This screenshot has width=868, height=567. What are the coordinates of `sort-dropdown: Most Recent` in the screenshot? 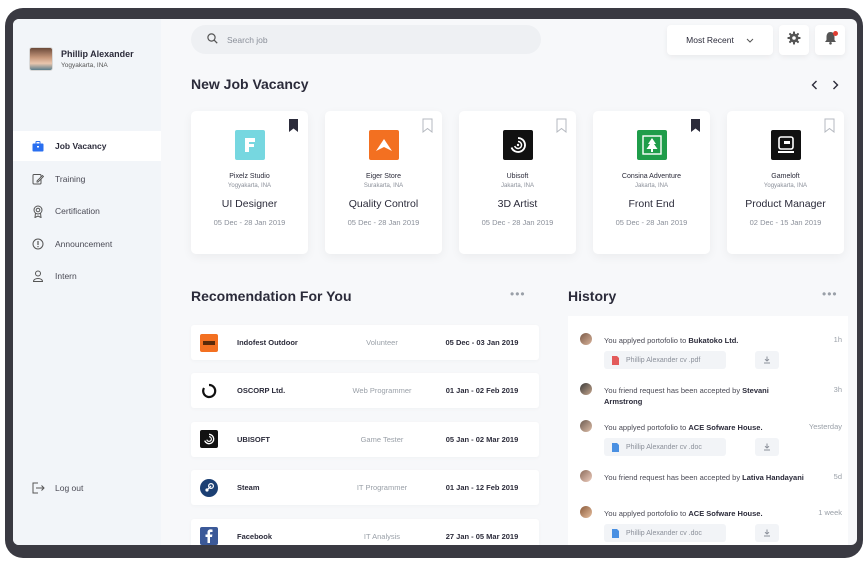 It's located at (720, 40).